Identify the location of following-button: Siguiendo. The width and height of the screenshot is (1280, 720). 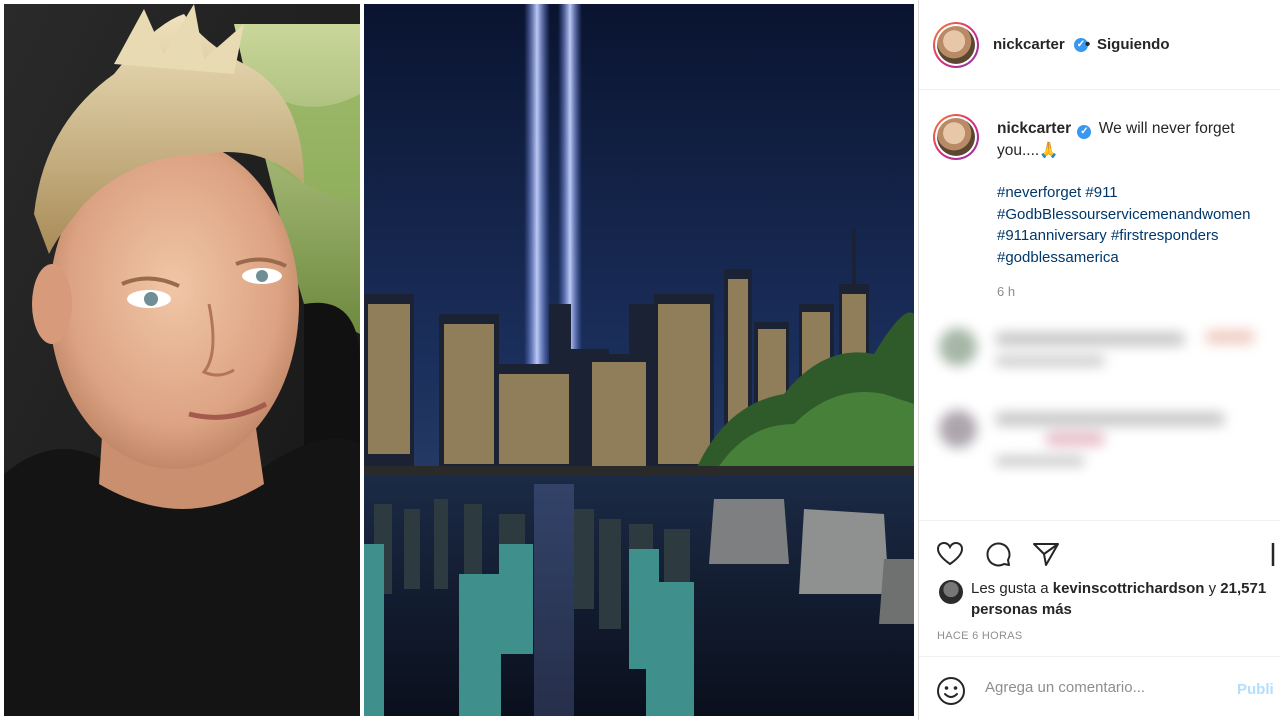
(1133, 44).